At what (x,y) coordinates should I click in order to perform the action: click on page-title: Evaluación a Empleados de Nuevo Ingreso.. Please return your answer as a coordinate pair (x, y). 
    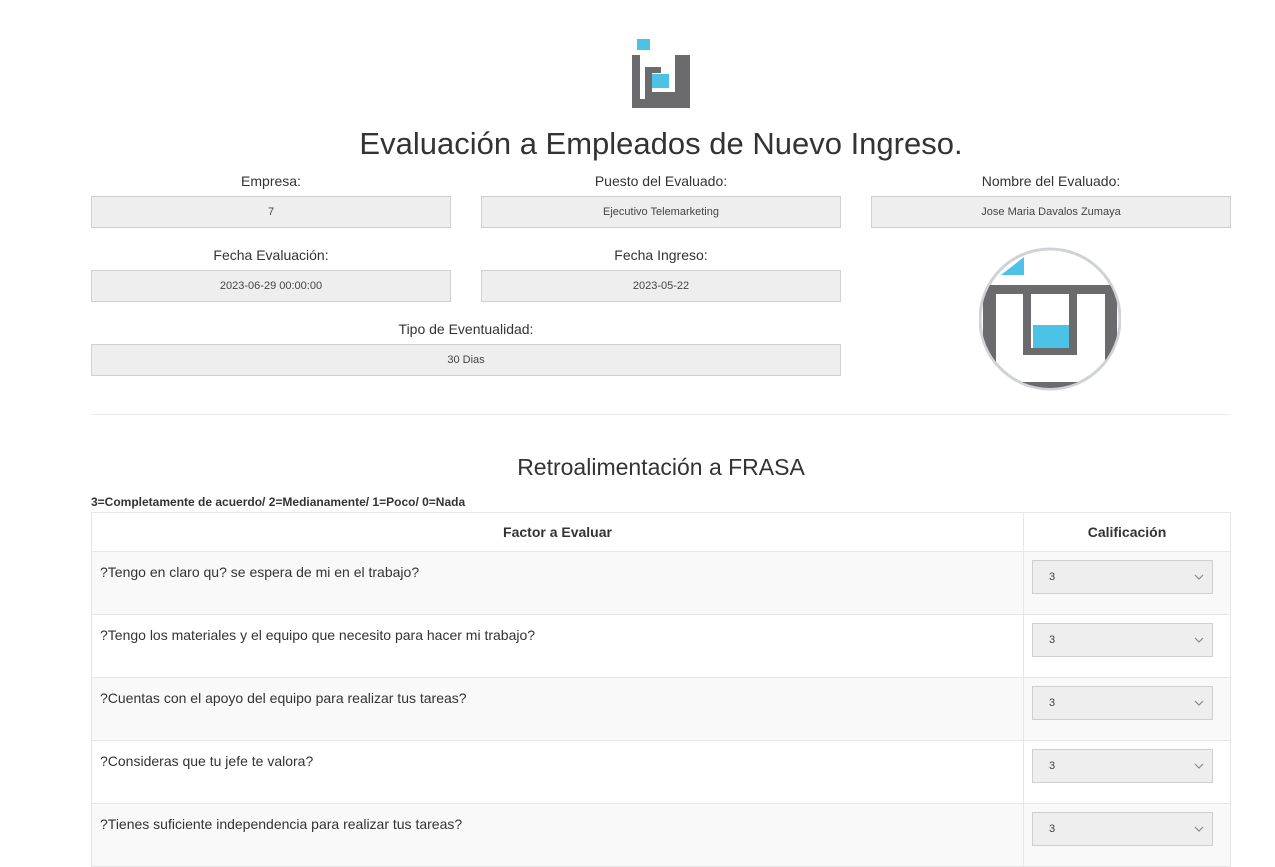
    Looking at the image, I should click on (661, 143).